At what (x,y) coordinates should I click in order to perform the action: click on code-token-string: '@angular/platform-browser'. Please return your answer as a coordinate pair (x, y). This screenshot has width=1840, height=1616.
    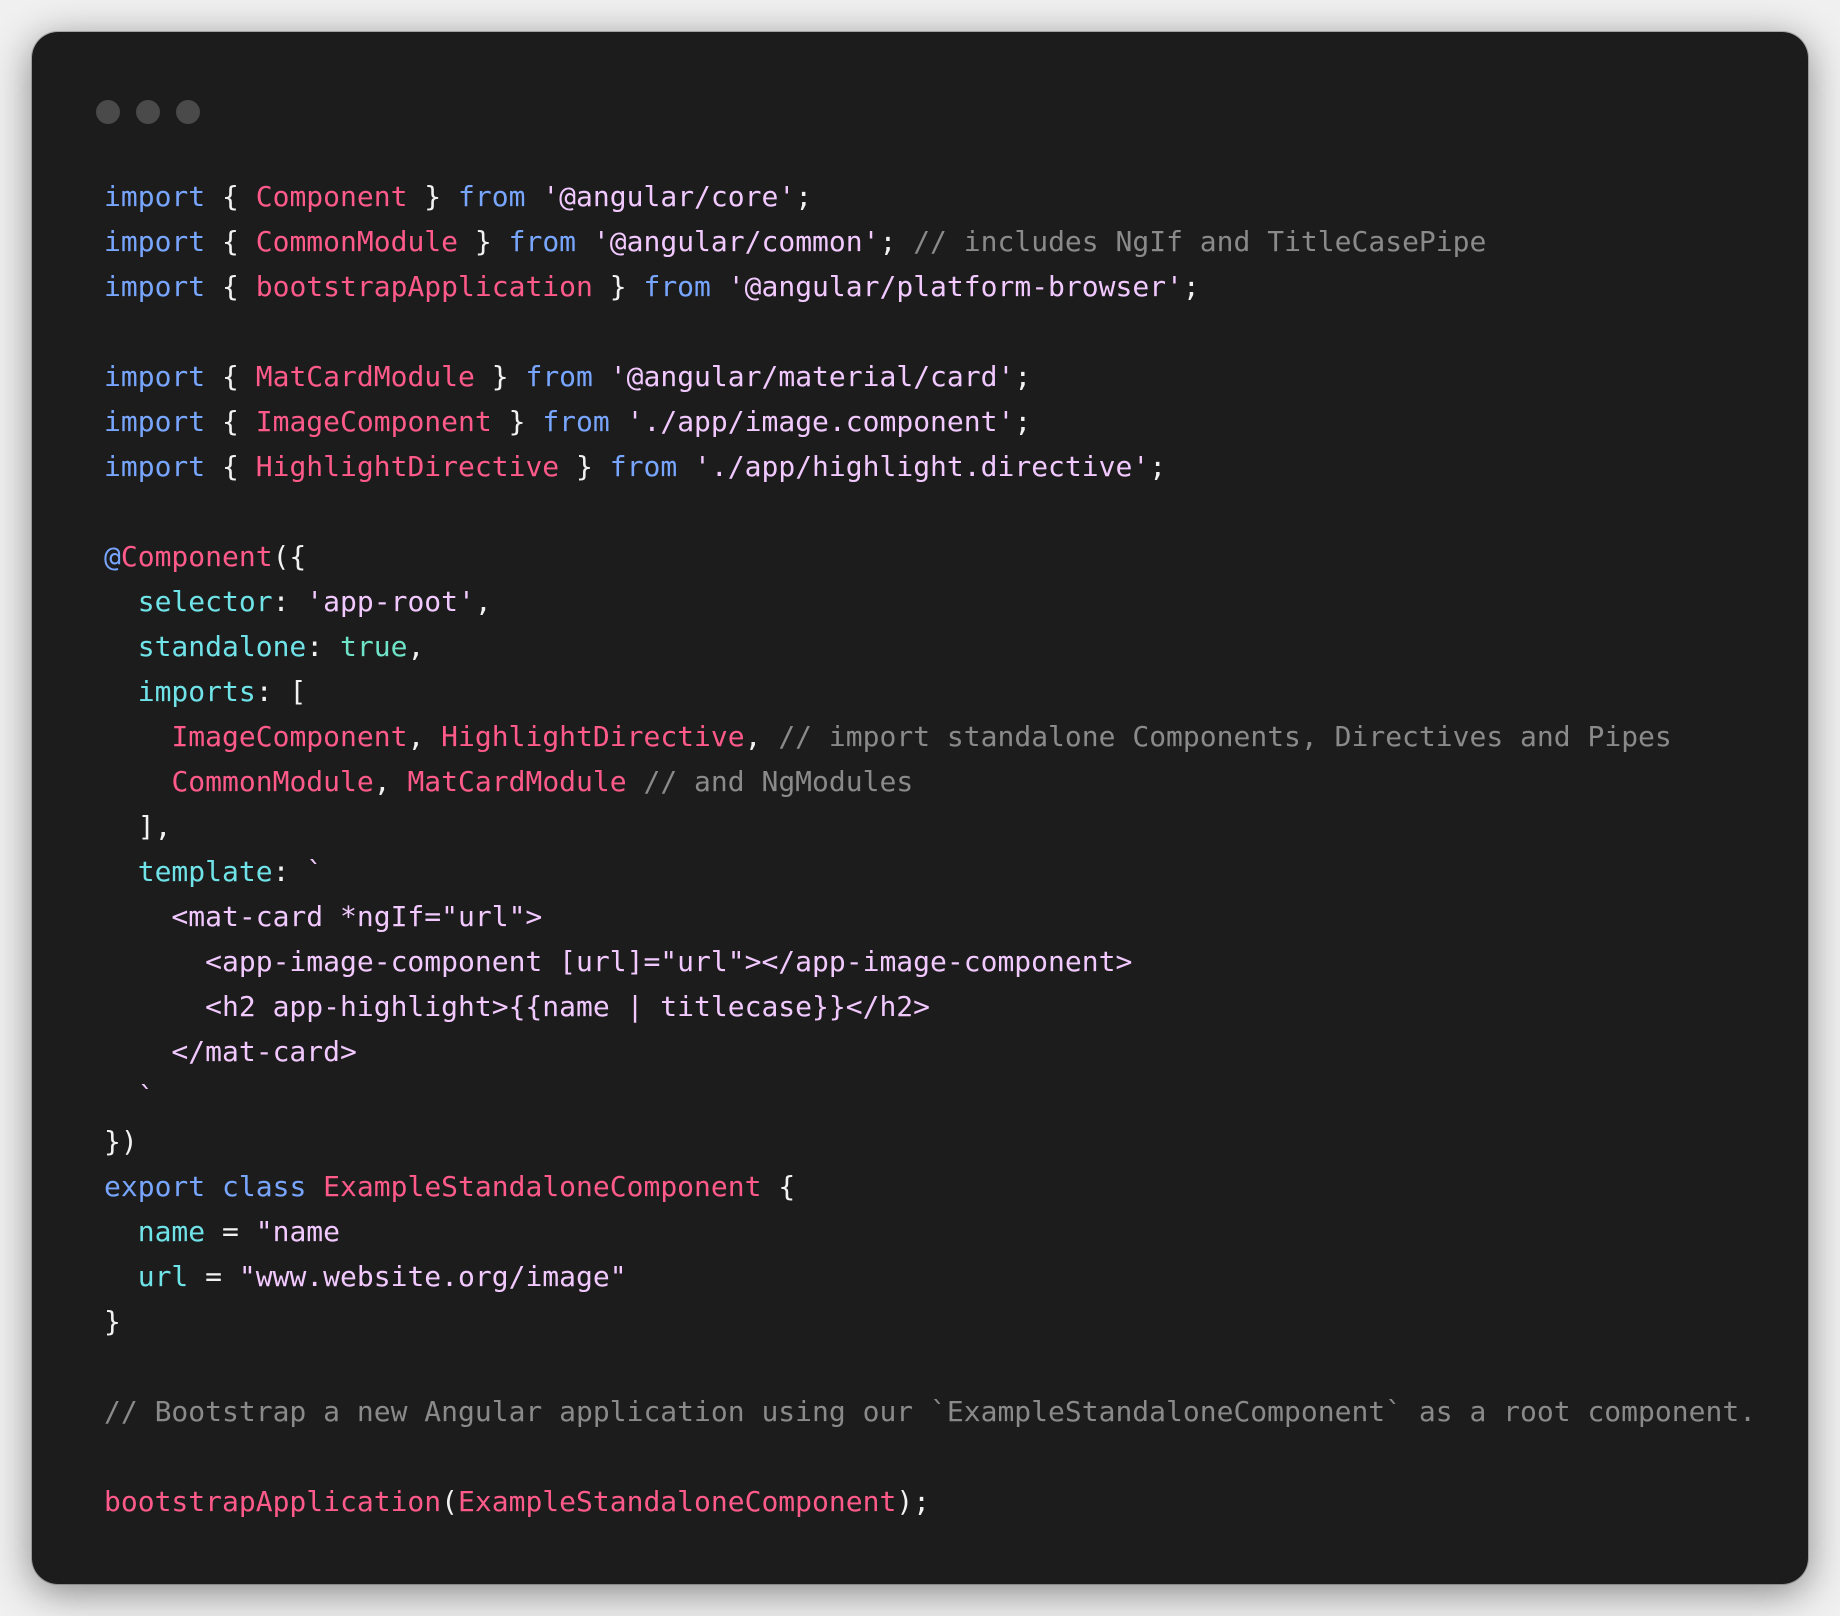
    Looking at the image, I should click on (955, 286).